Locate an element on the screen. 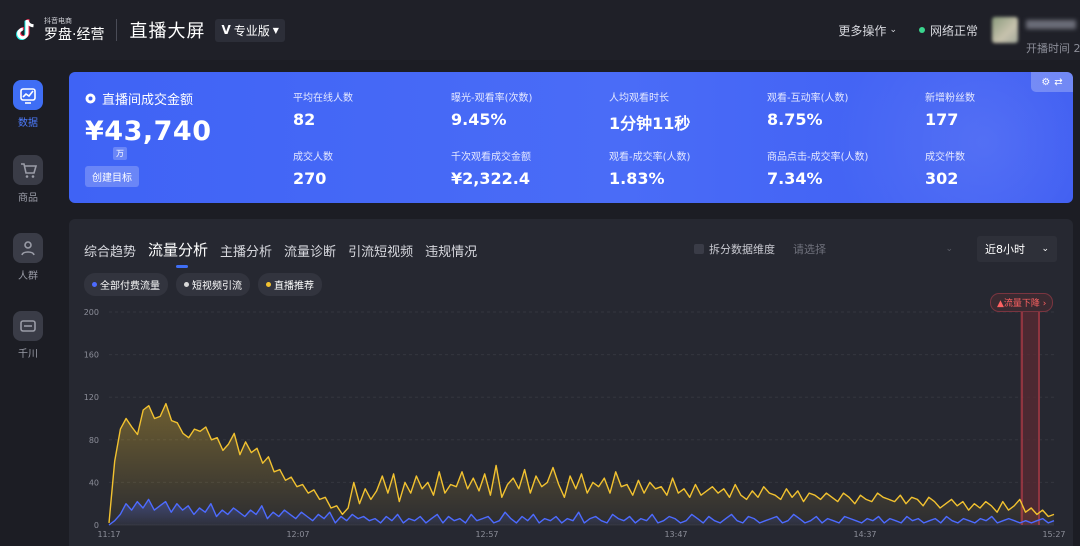  caret-down-icon: ▼ is located at coordinates (275, 30).